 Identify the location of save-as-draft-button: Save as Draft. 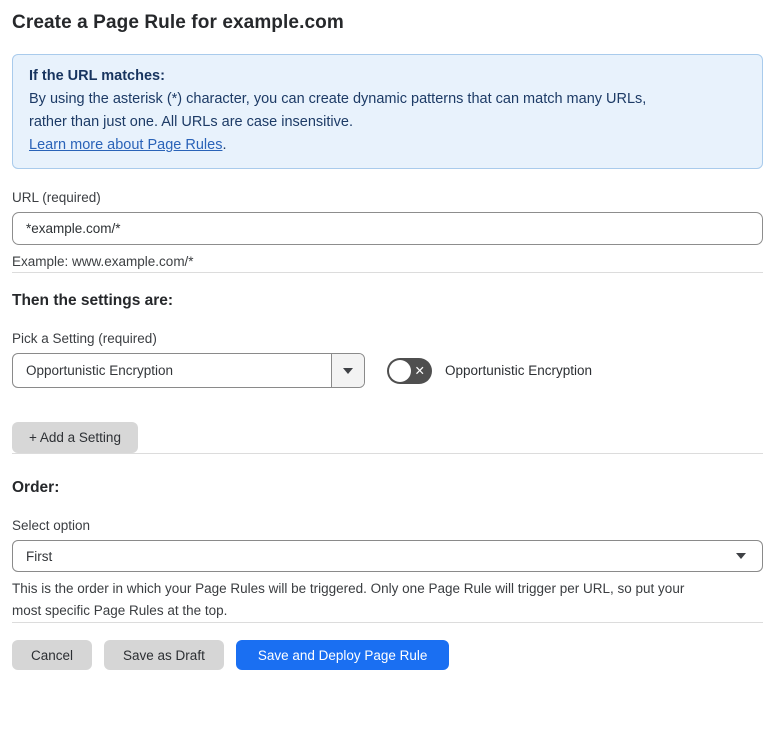
(164, 655).